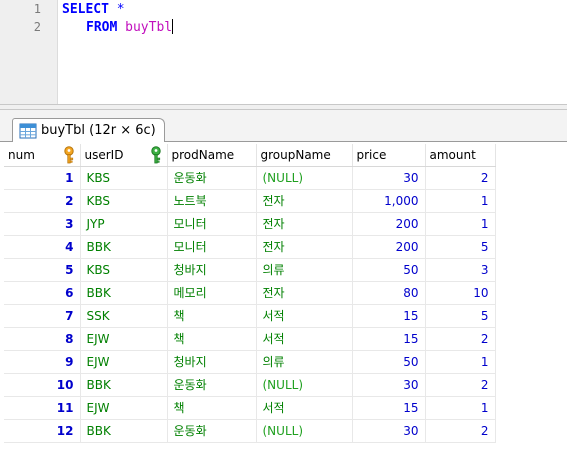  Describe the element at coordinates (460, 270) in the screenshot. I see `cell-amount: 3` at that location.